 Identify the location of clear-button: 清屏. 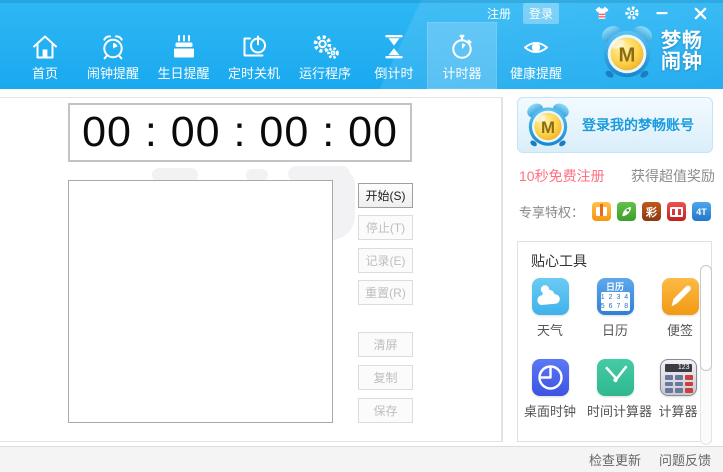
(385, 344).